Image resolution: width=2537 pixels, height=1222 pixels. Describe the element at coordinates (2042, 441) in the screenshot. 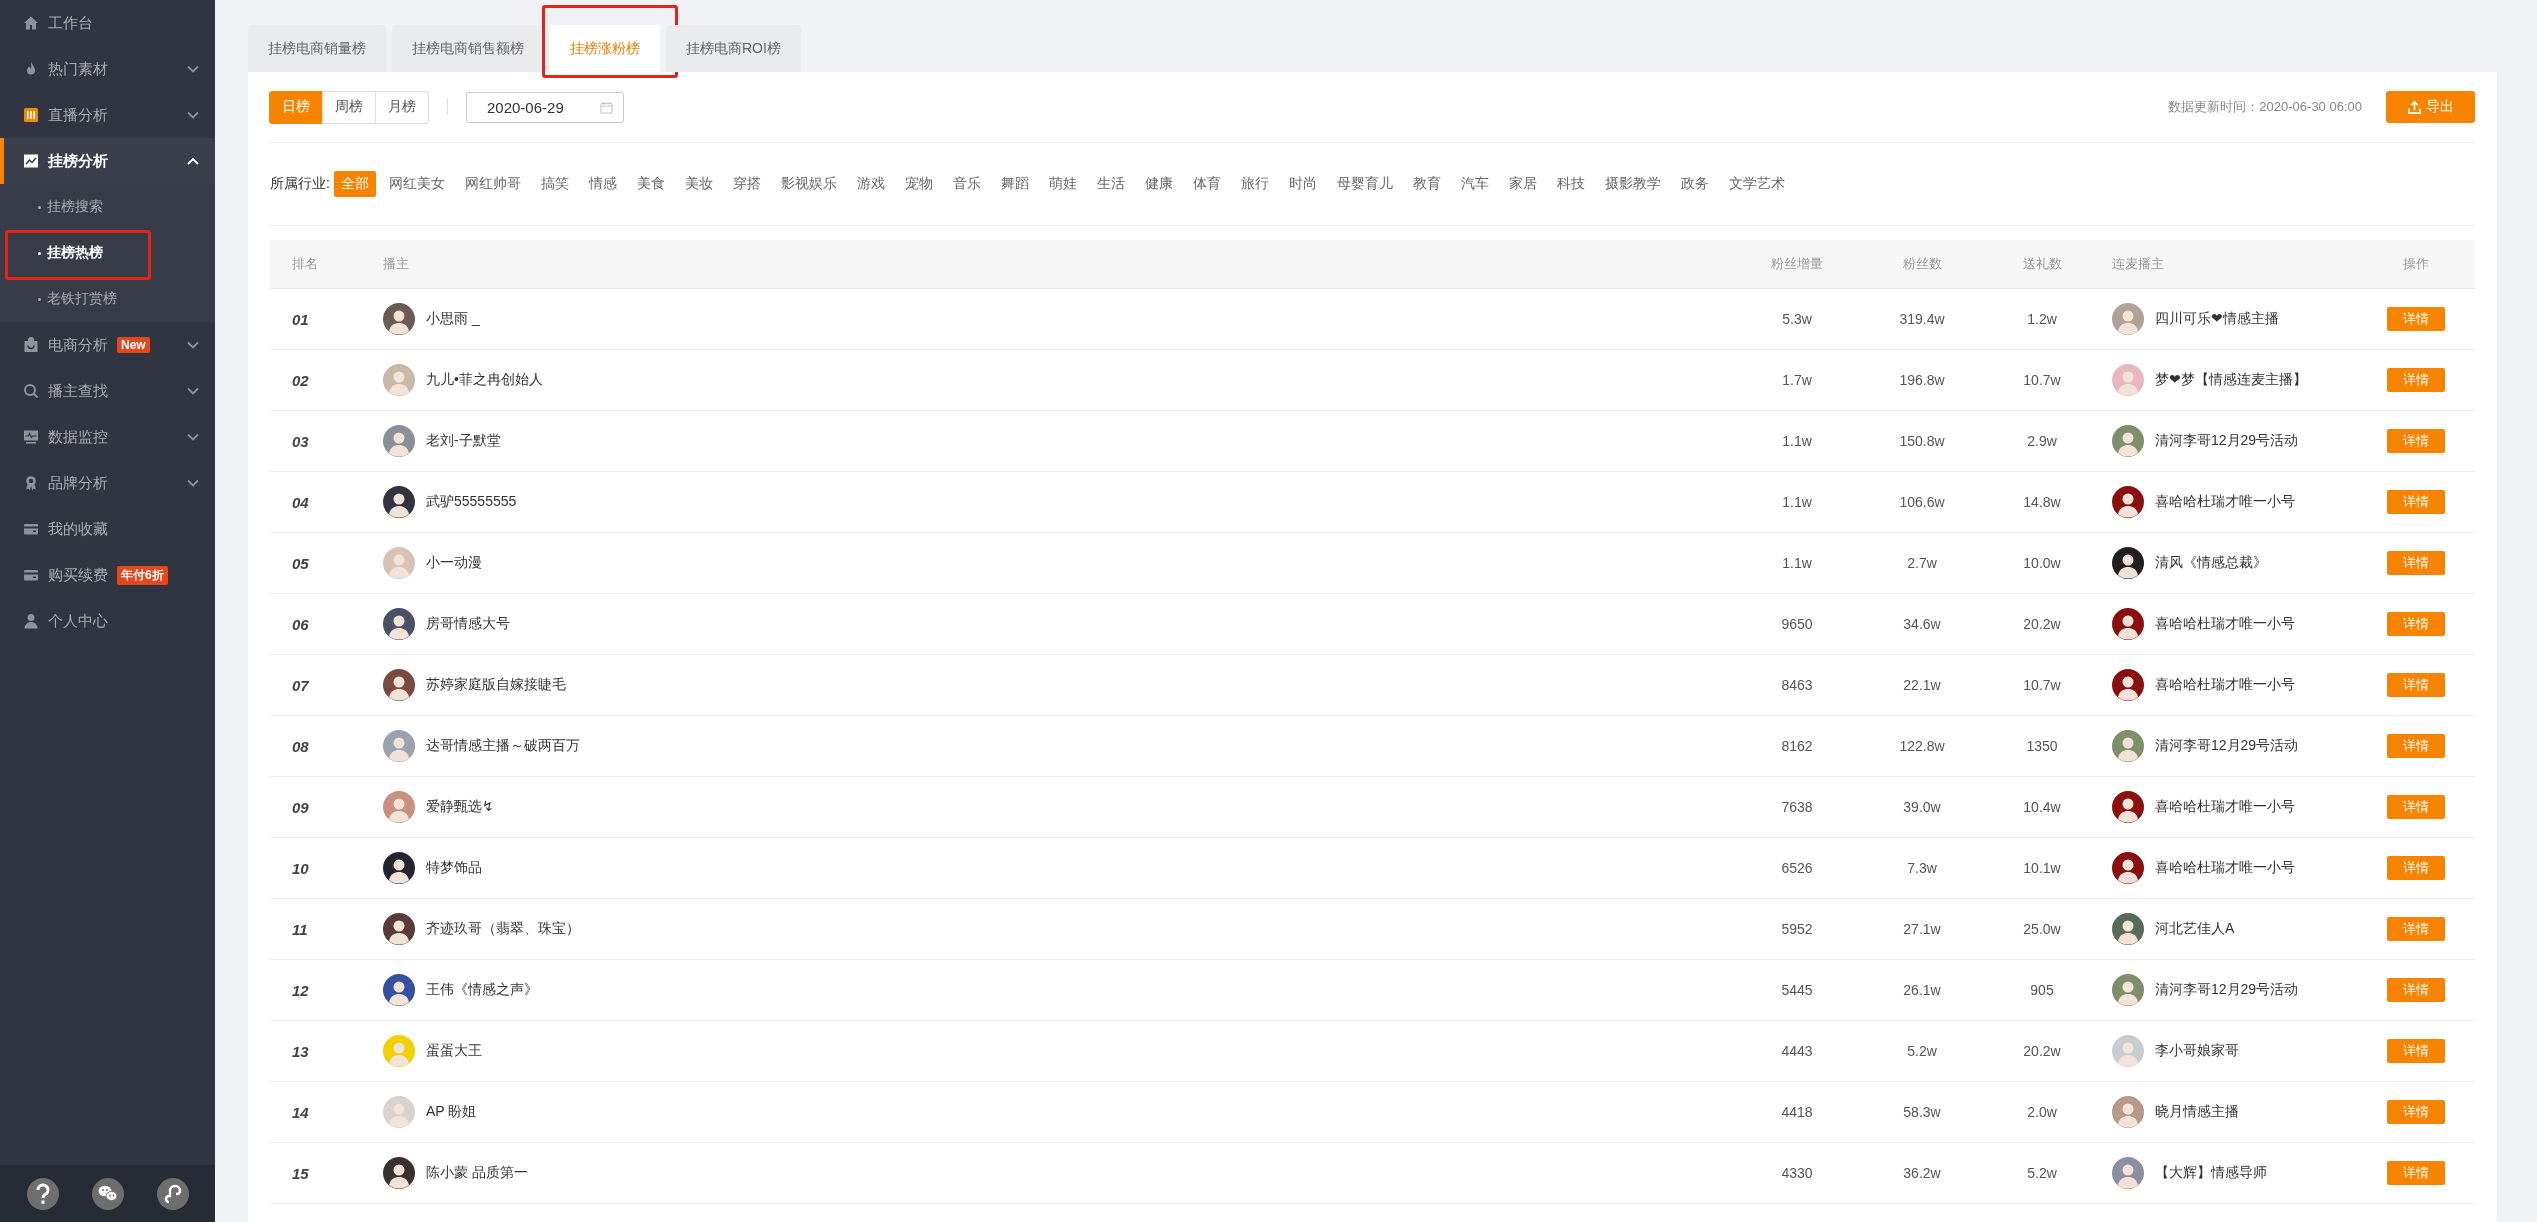

I see `table-cell-text: 2.9w` at that location.